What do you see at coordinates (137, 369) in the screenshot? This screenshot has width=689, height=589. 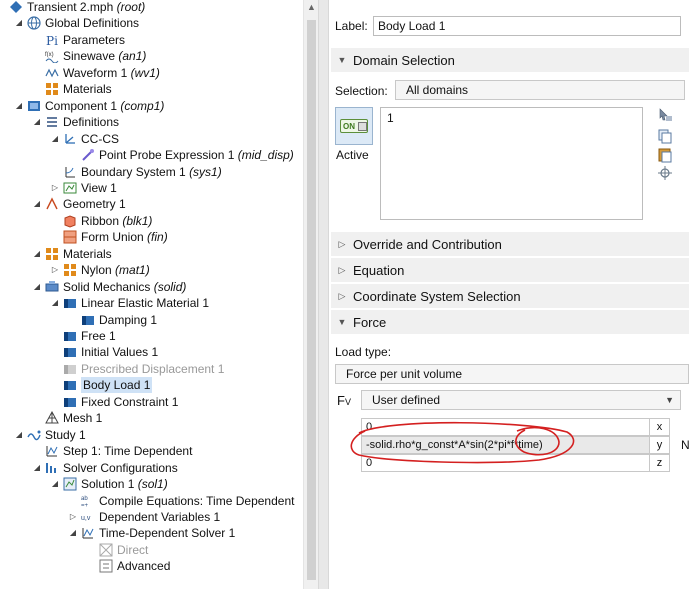 I see `tree-node: Prescribed Displacement 1` at bounding box center [137, 369].